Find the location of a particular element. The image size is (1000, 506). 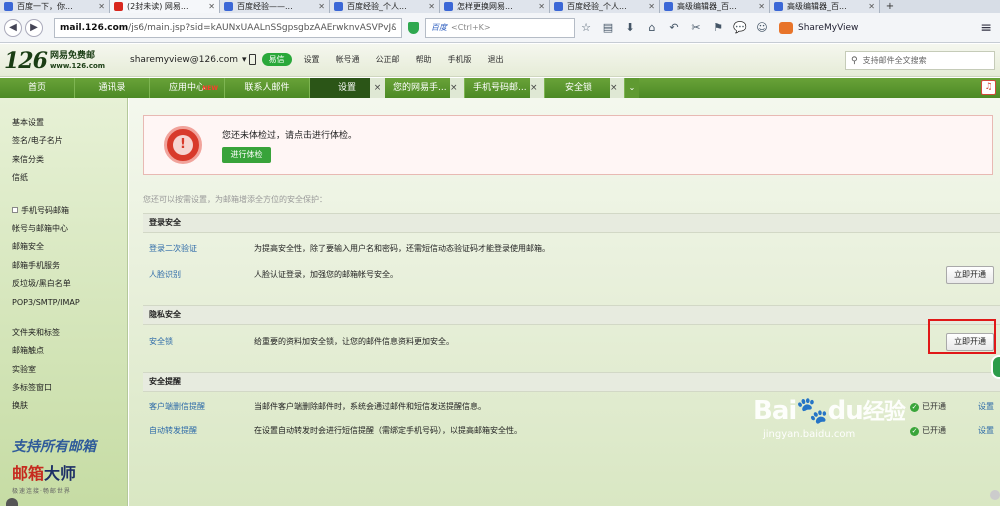

header-link-settings: 设置 is located at coordinates (312, 59).